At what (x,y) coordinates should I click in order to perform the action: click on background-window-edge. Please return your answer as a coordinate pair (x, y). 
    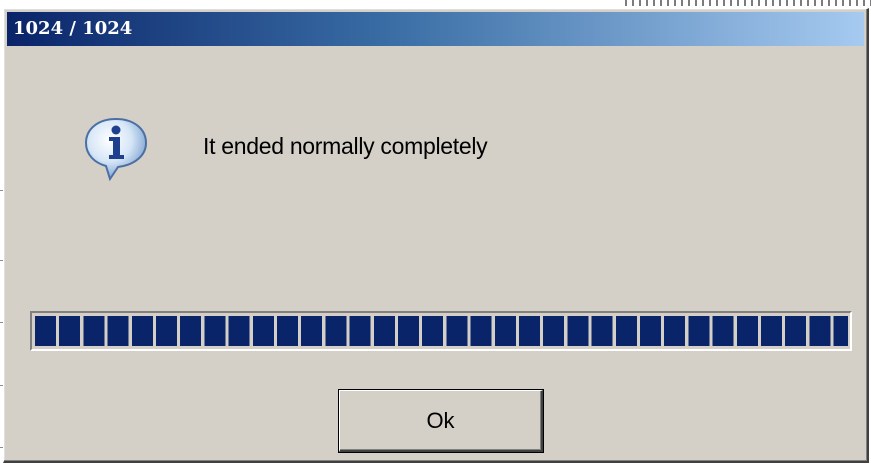
    Looking at the image, I should click on (748, 3).